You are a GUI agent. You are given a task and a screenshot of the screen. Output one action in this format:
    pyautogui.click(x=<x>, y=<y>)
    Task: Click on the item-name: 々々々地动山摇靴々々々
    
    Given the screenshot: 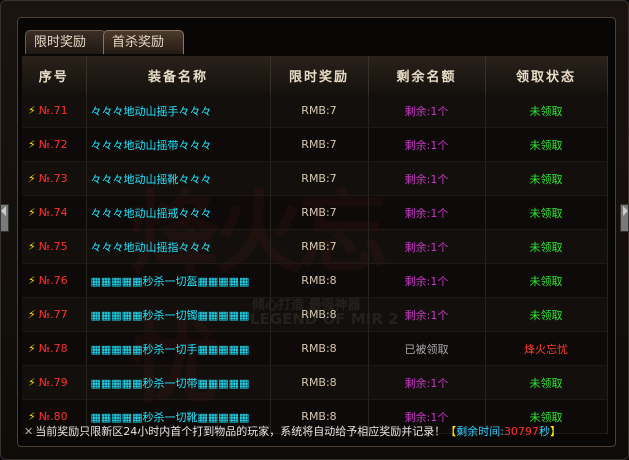 What is the action you would take?
    pyautogui.click(x=178, y=178)
    